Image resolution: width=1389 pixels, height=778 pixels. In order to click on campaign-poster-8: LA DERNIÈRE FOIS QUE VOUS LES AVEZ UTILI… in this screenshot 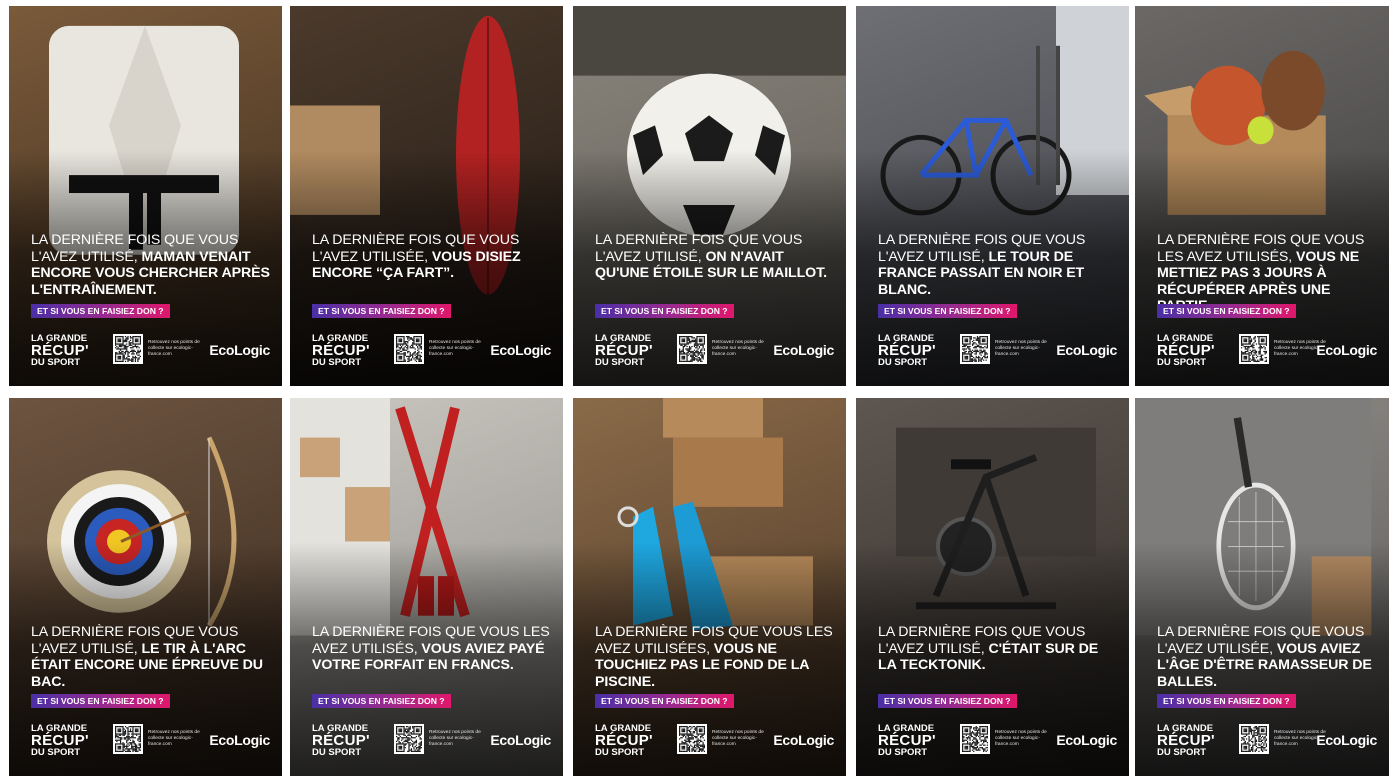, I will do `click(709, 587)`.